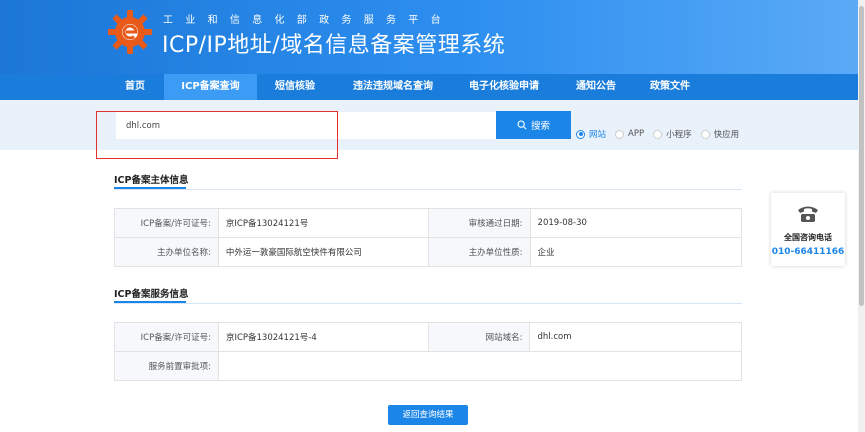 The image size is (865, 432). I want to click on search-button-label: 搜索, so click(540, 126).